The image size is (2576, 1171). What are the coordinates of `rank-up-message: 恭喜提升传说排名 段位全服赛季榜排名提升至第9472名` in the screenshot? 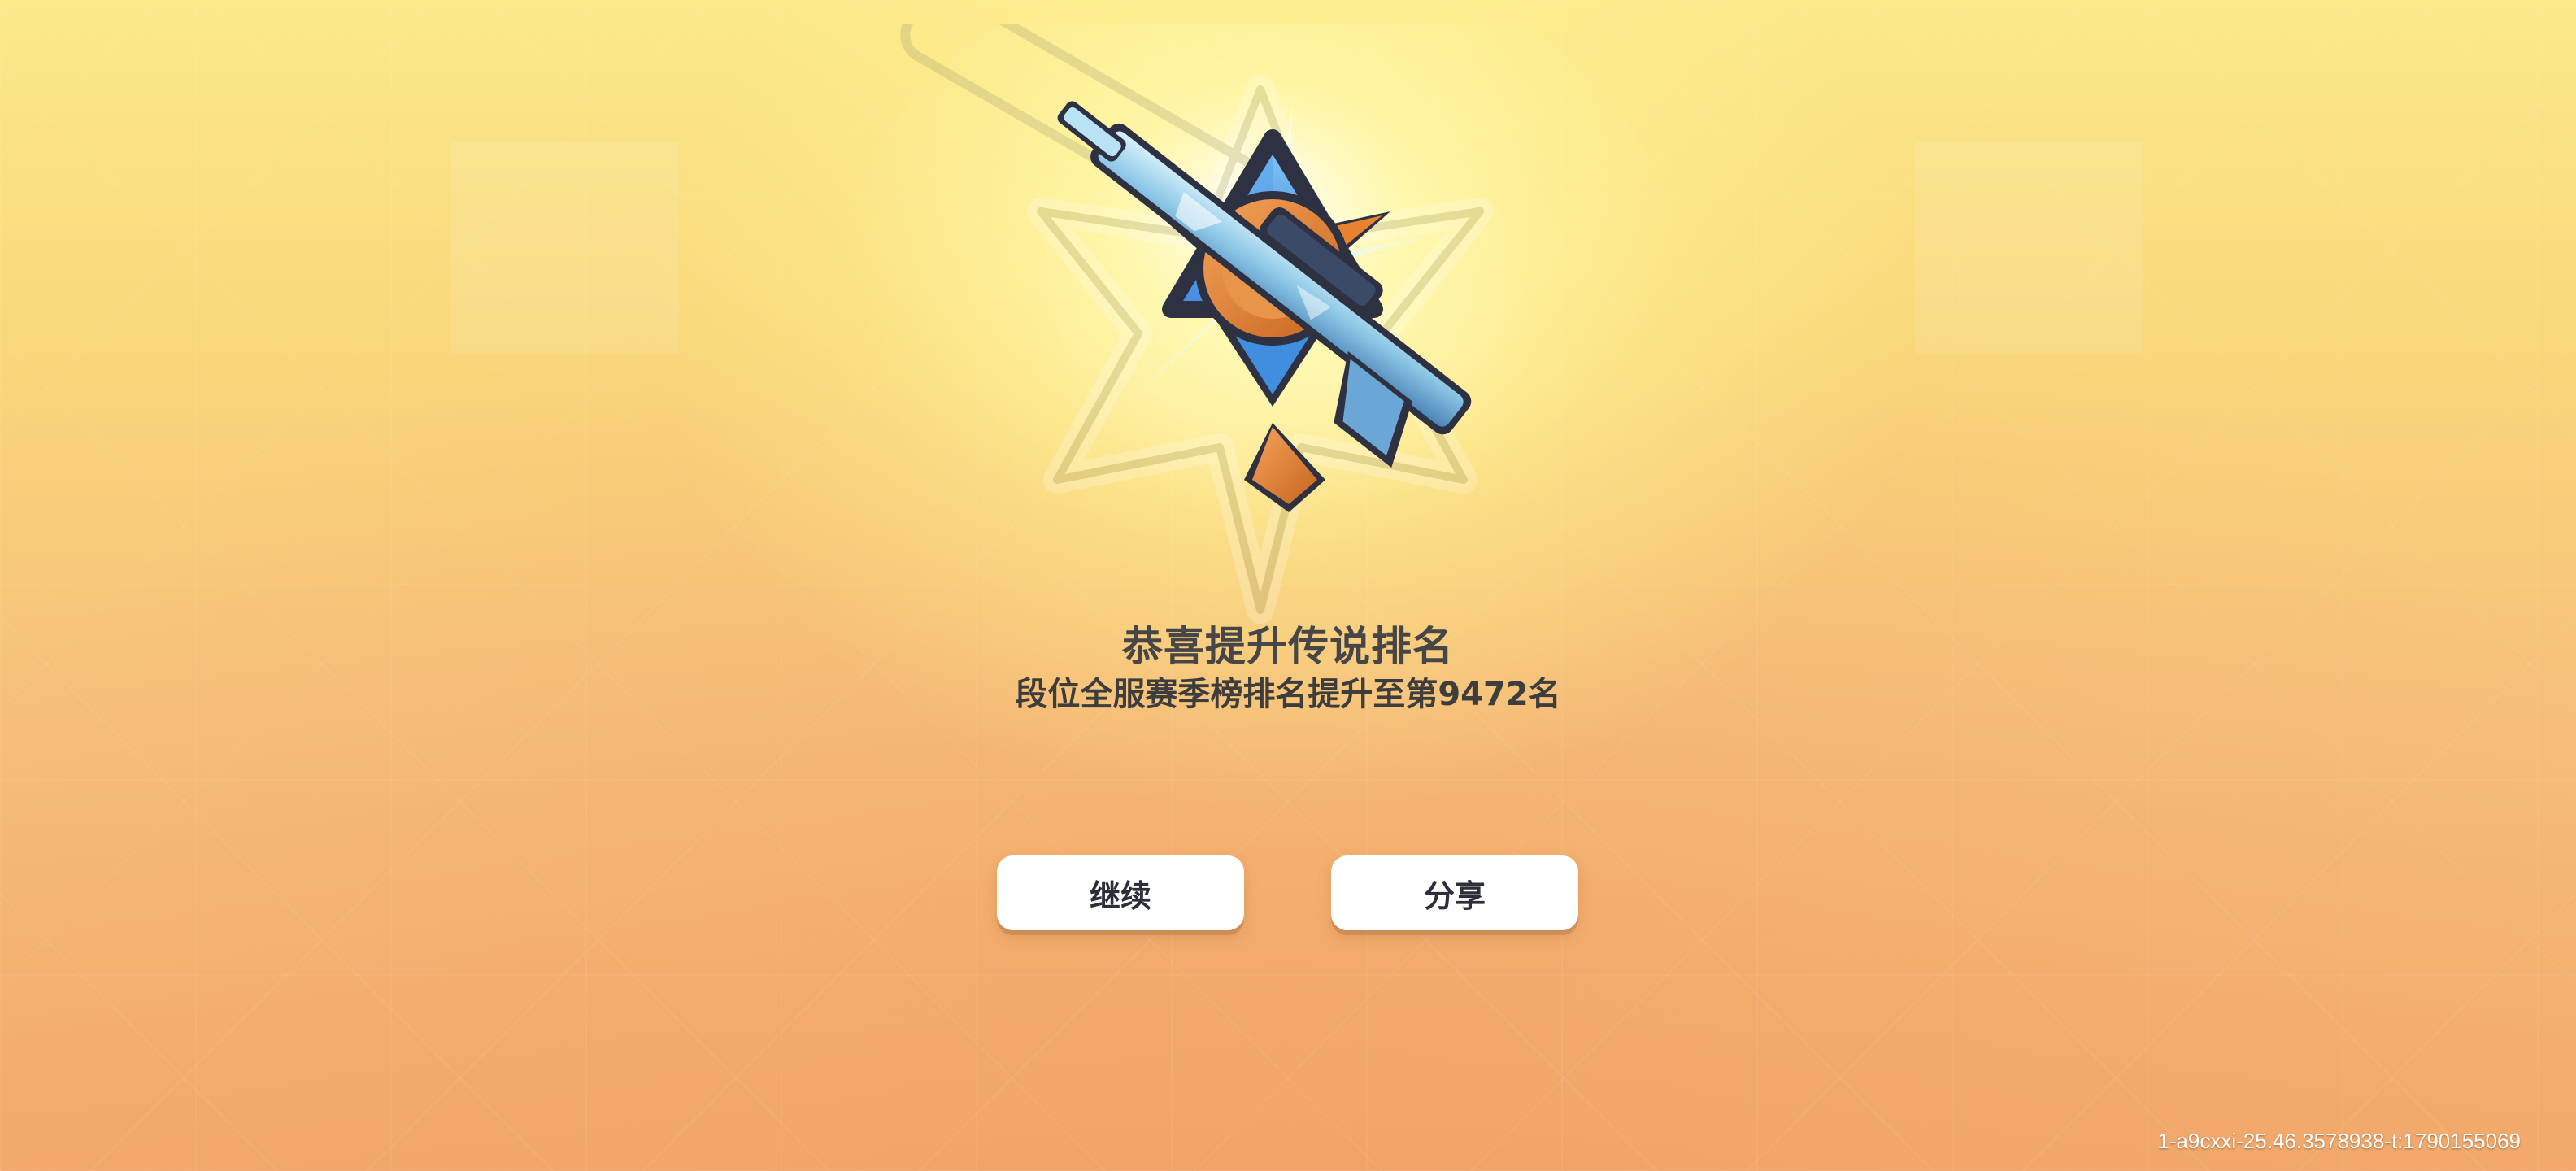 It's located at (1288, 668).